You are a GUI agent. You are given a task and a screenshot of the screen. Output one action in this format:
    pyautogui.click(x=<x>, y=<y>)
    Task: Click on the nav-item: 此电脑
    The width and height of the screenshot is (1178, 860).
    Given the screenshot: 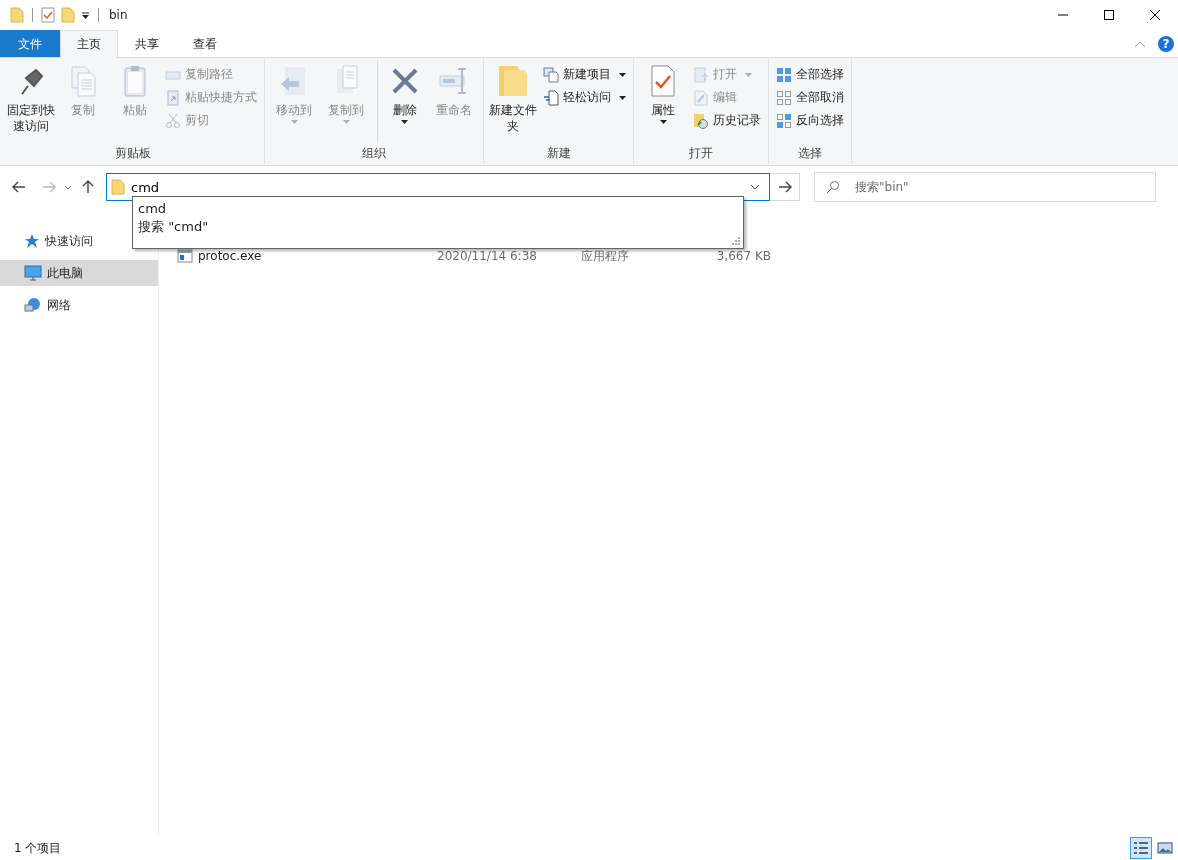 What is the action you would take?
    pyautogui.click(x=79, y=273)
    